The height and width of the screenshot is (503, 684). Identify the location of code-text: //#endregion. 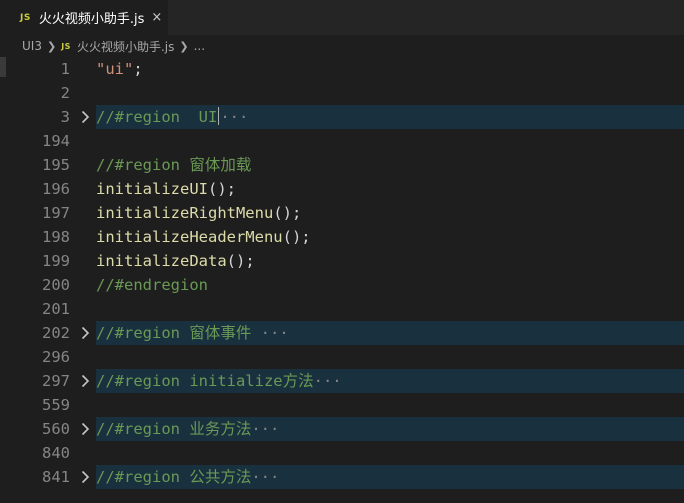
(152, 285).